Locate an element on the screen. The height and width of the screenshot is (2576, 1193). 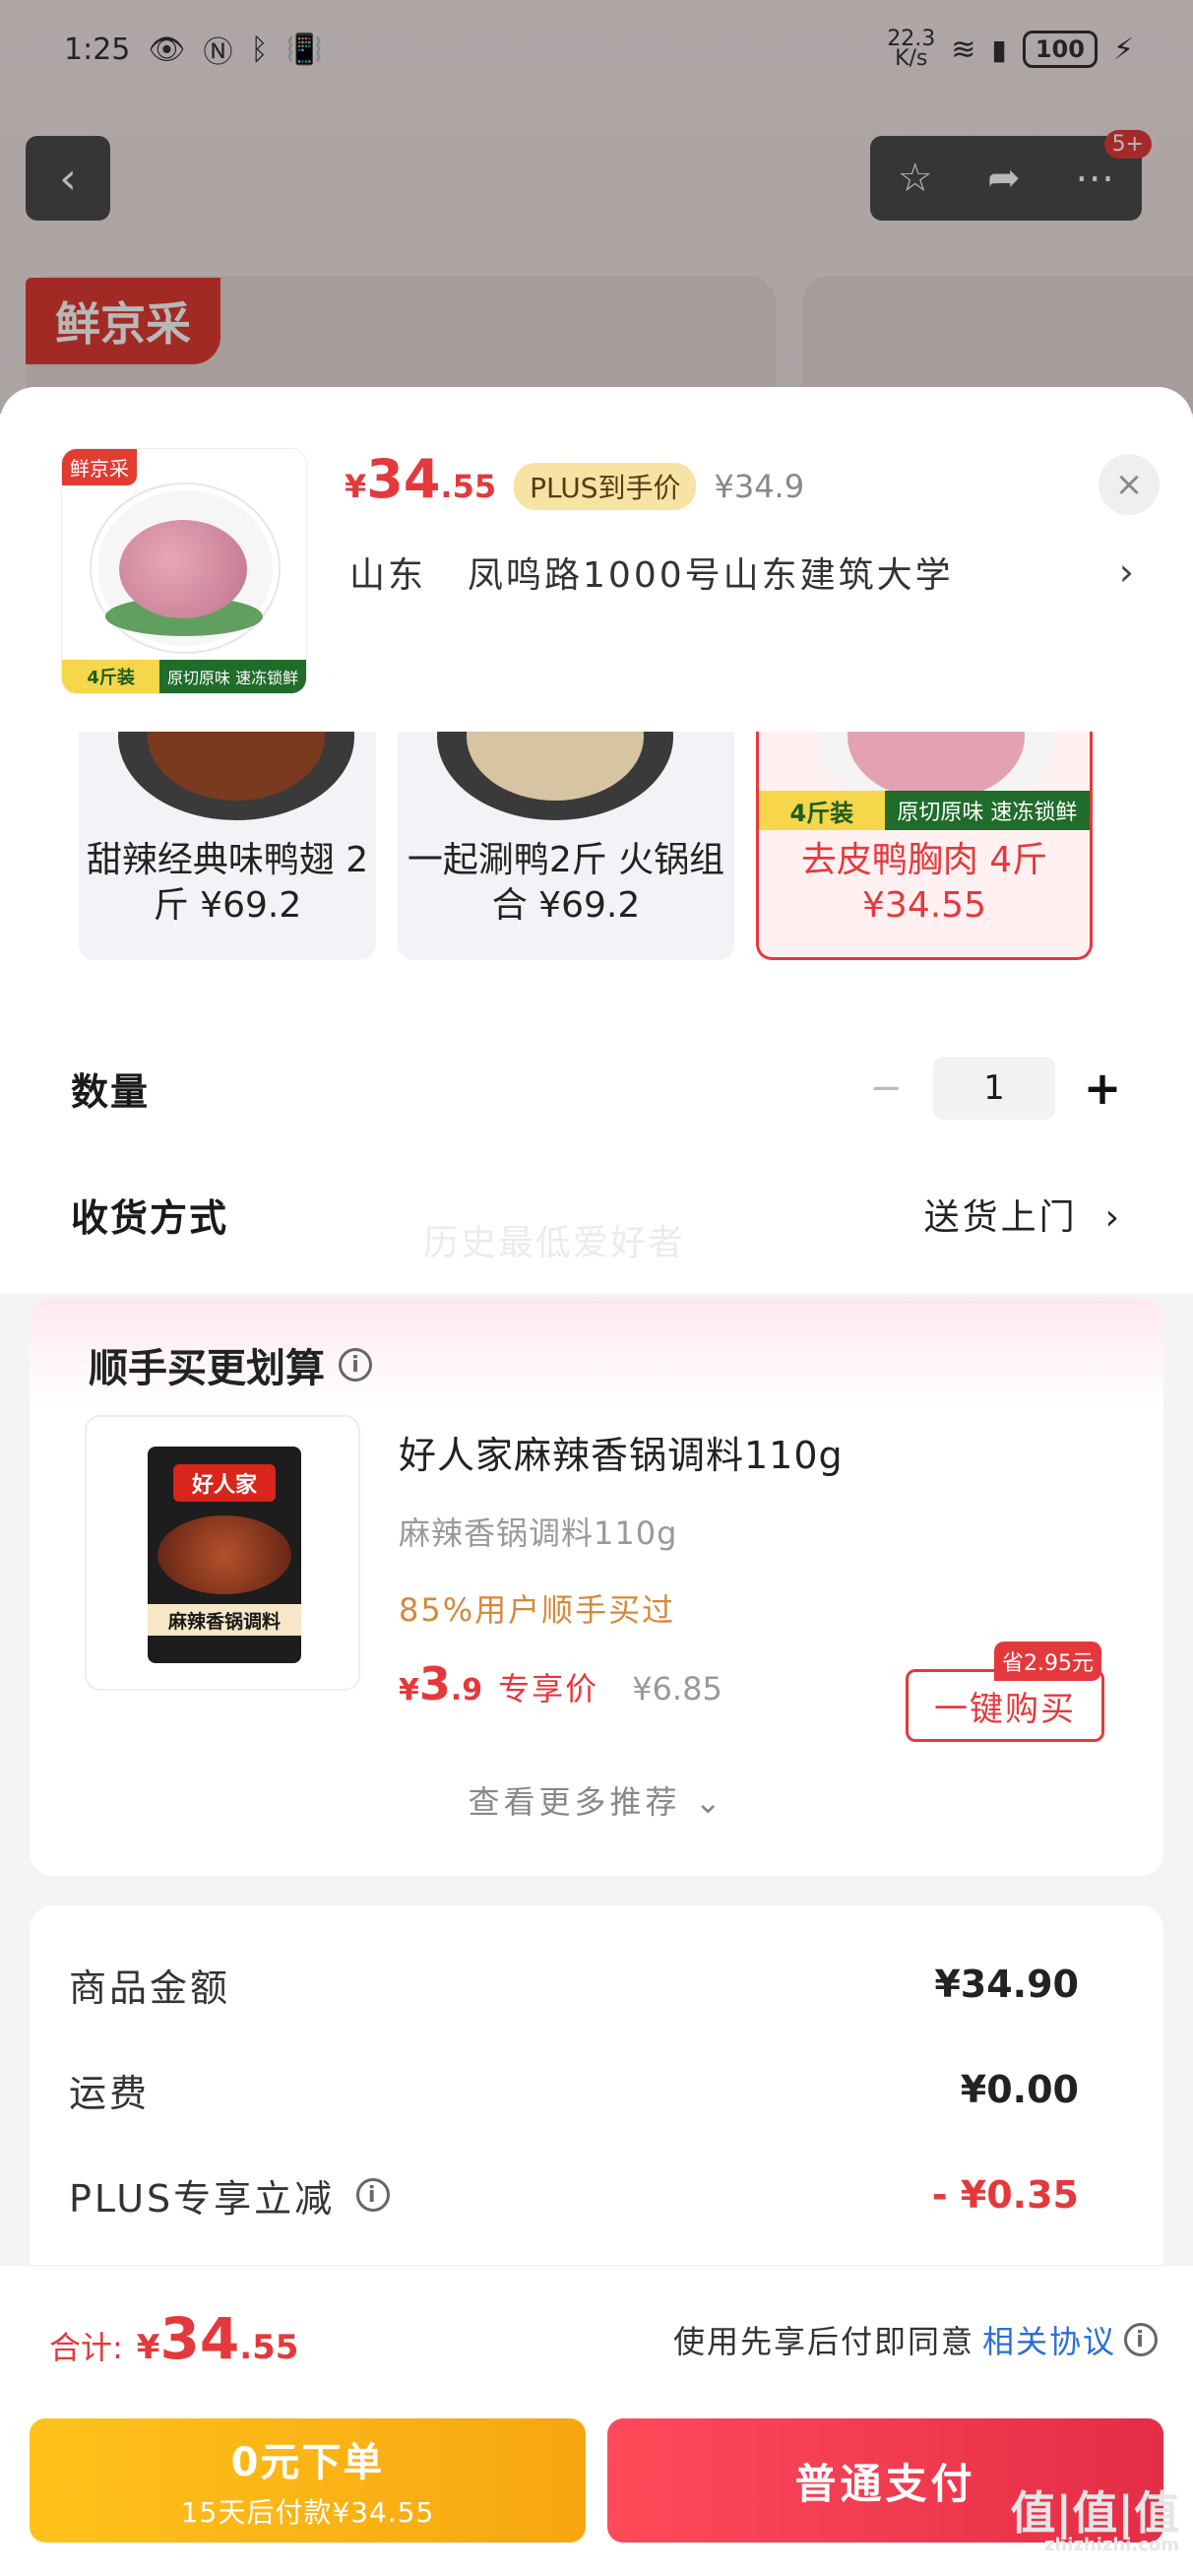
close-button: × is located at coordinates (1129, 484).